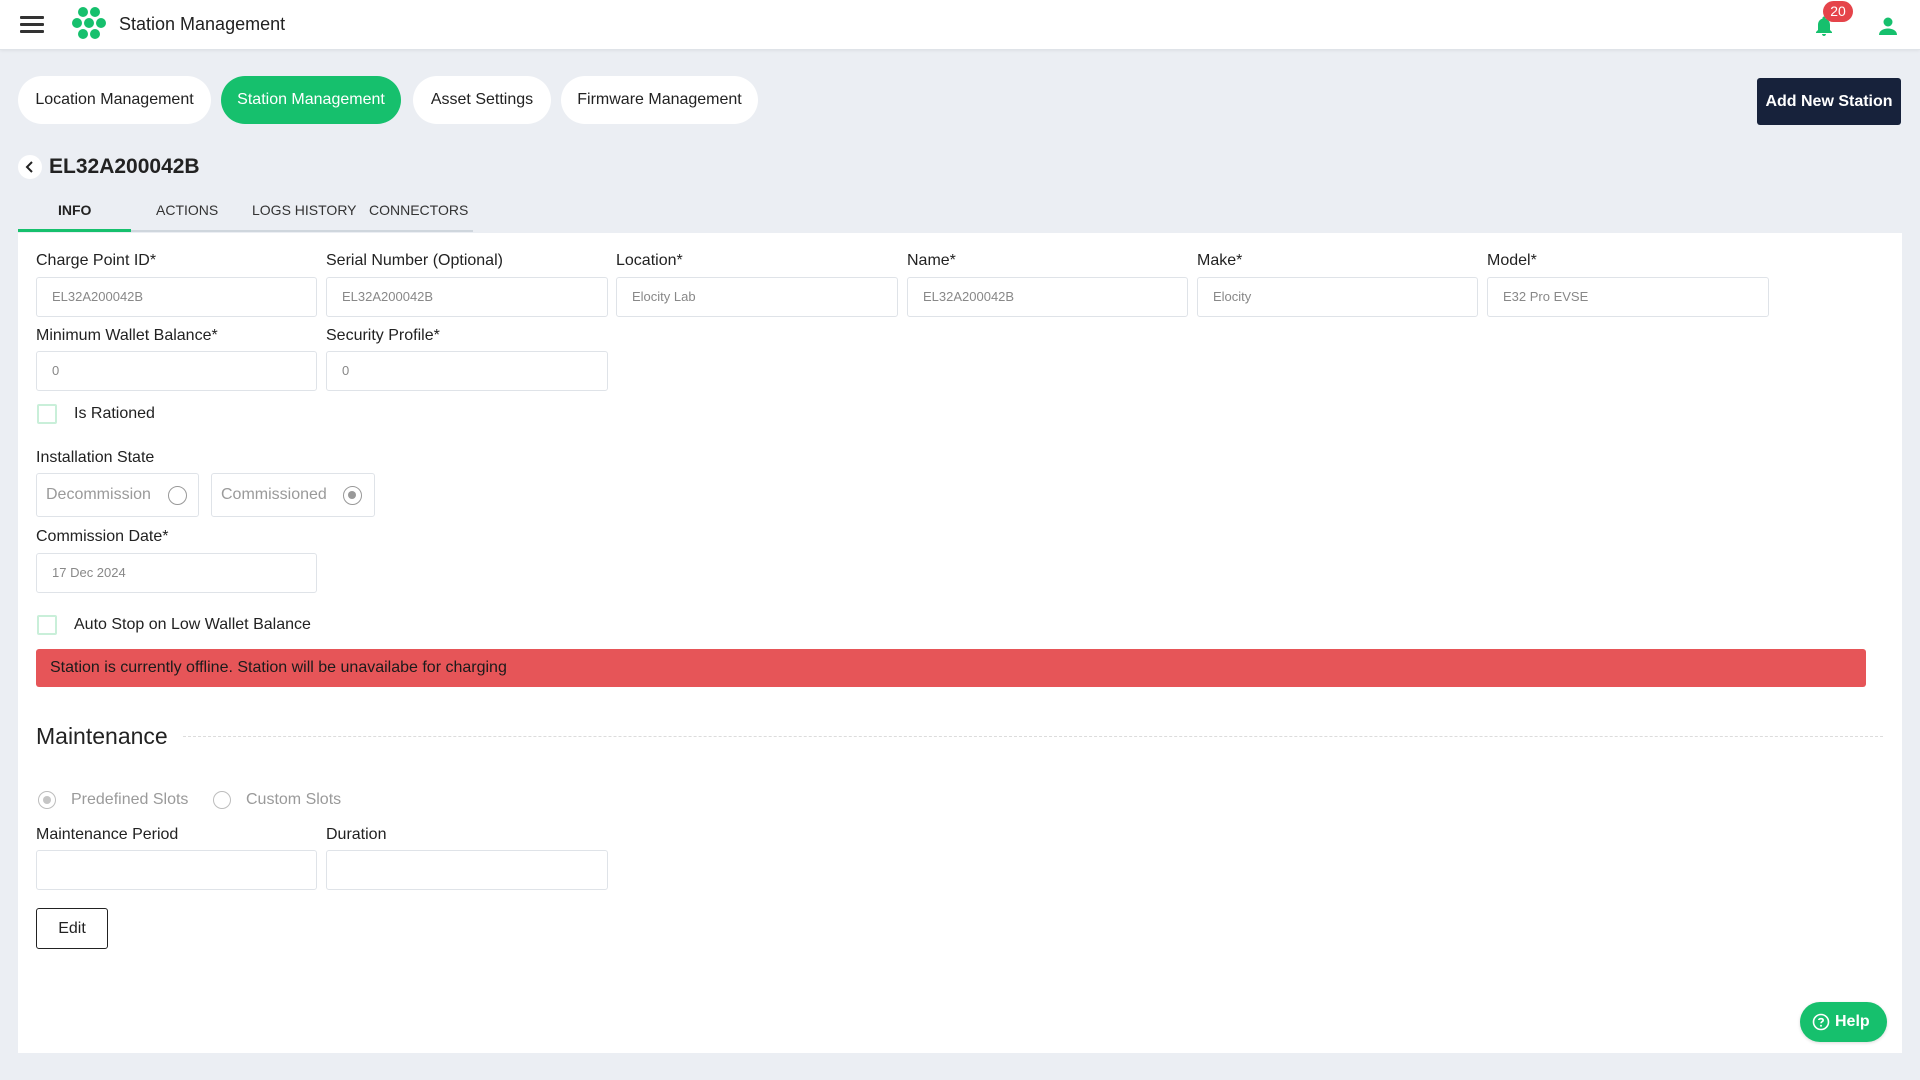  I want to click on help-button-label: Help, so click(1852, 1021).